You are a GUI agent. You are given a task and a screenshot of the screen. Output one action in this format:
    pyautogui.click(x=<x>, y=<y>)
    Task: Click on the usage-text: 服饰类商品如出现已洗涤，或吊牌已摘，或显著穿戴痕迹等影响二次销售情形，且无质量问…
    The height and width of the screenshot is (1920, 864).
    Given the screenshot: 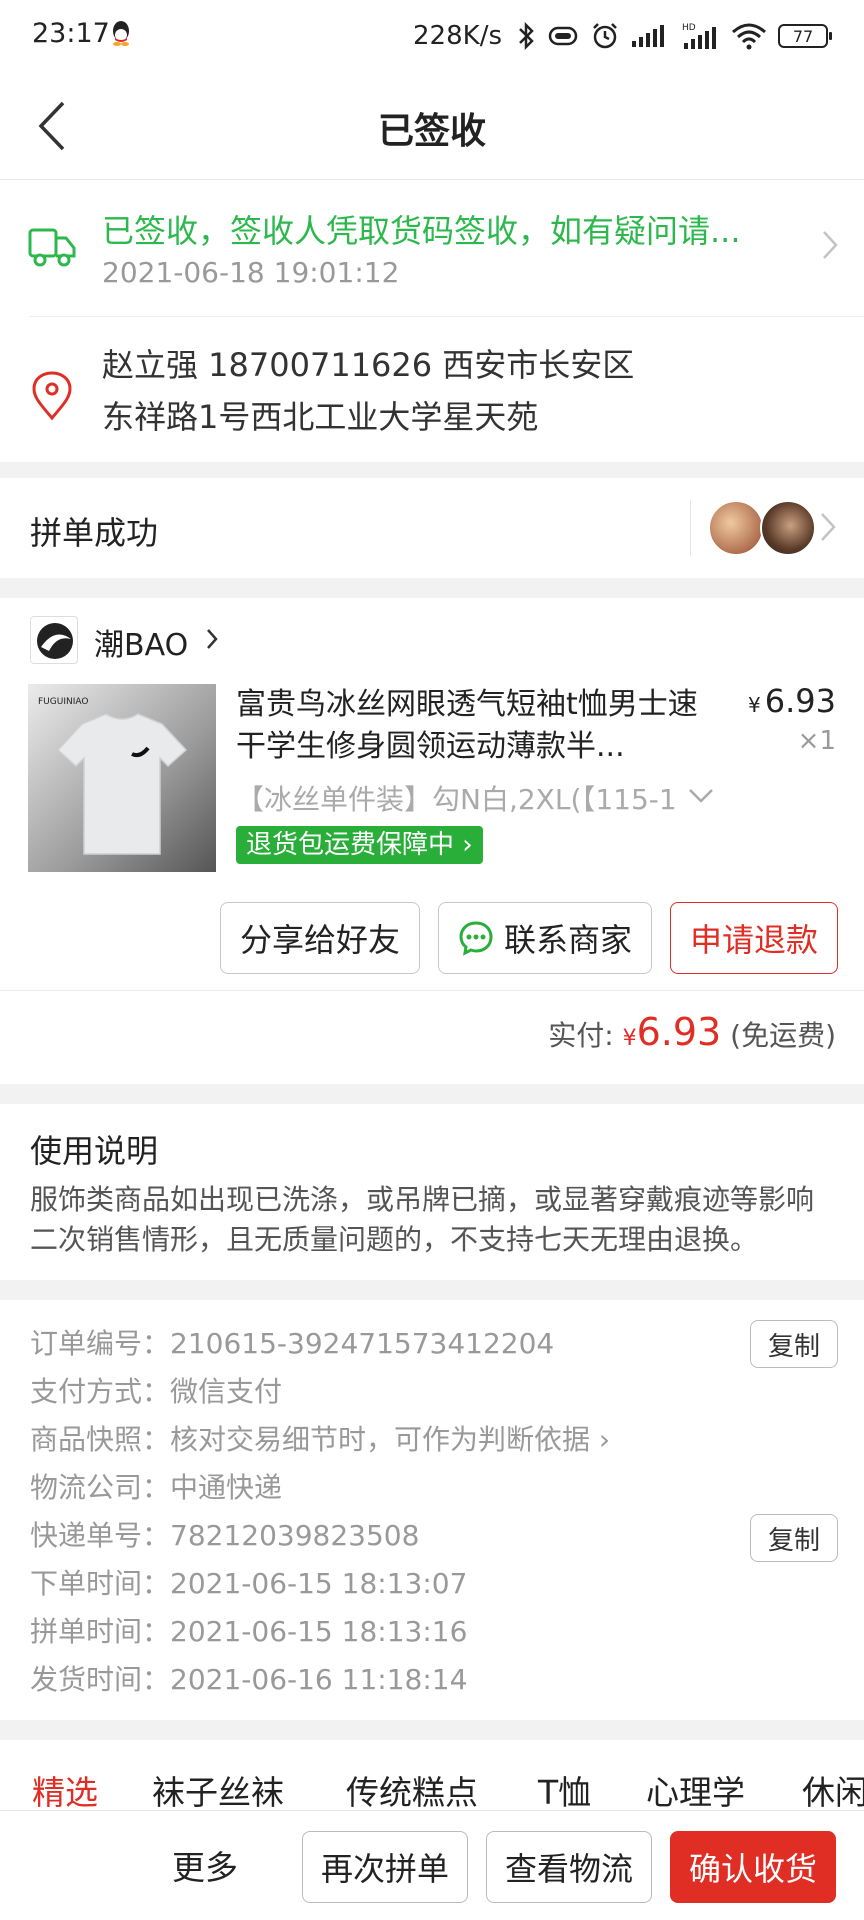 What is the action you would take?
    pyautogui.click(x=422, y=1219)
    